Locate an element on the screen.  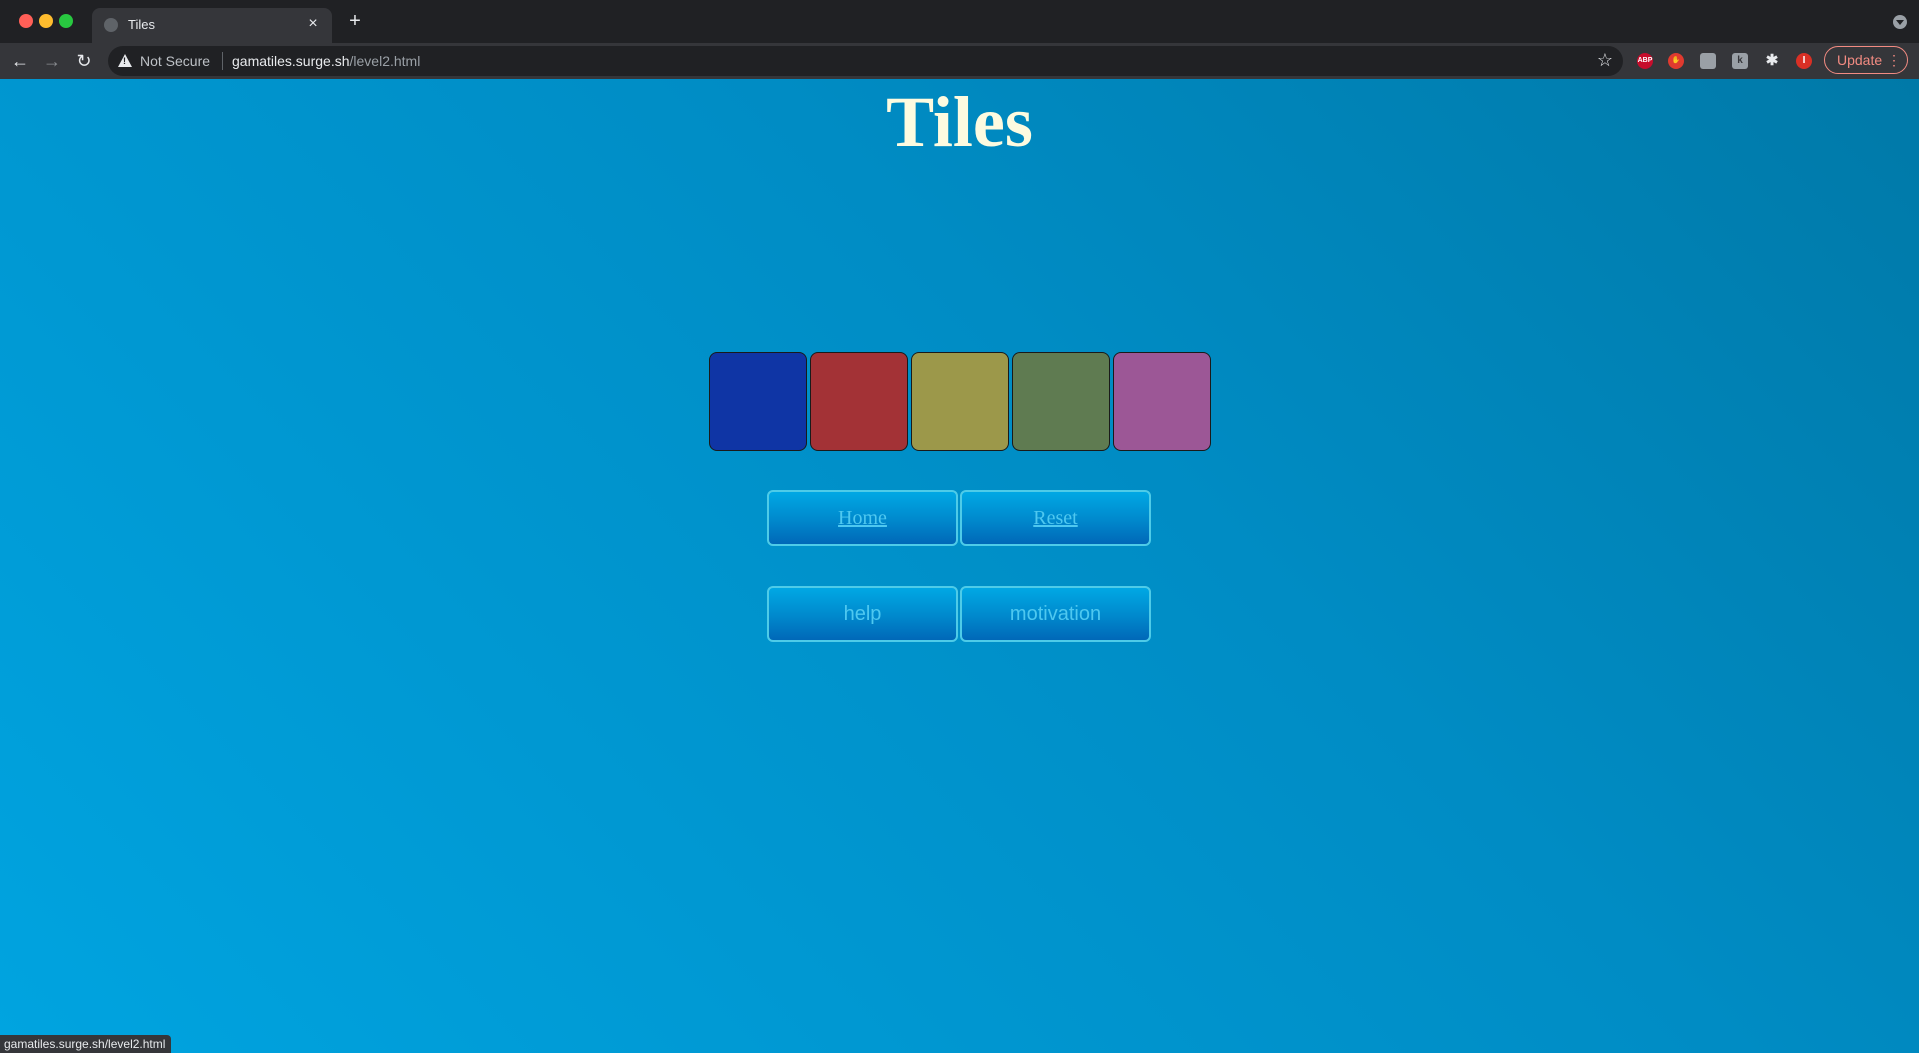
k-extension-icon: k is located at coordinates (1740, 61).